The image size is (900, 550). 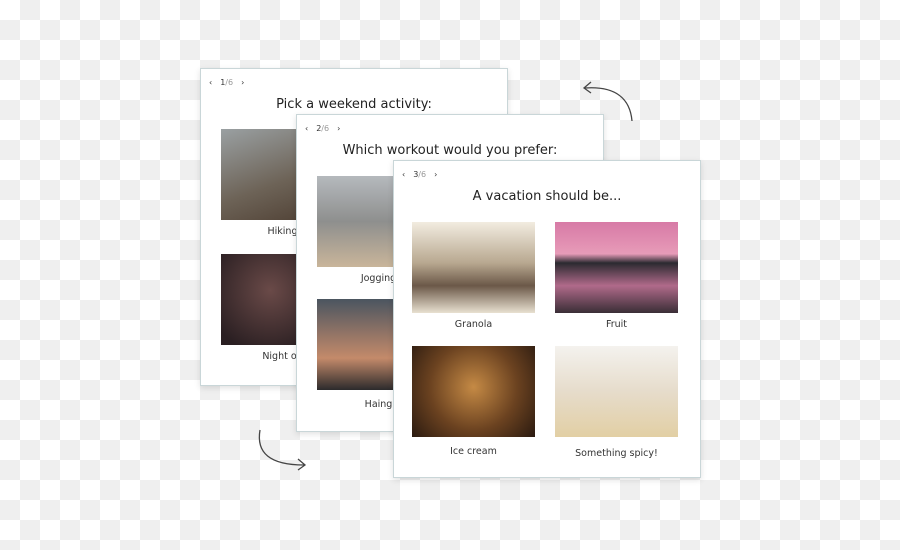 I want to click on pager: ‹ 2/6 ›, so click(x=322, y=128).